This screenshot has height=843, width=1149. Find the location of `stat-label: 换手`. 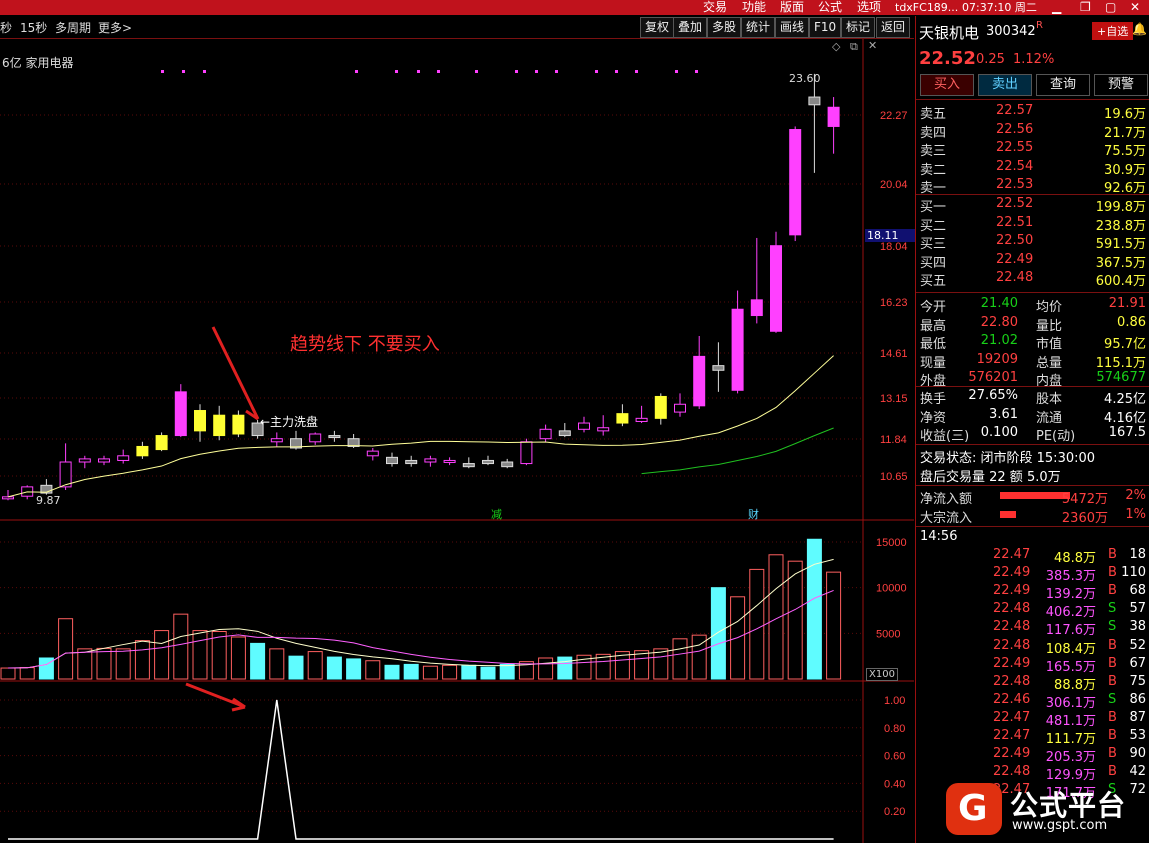

stat-label: 换手 is located at coordinates (933, 399).